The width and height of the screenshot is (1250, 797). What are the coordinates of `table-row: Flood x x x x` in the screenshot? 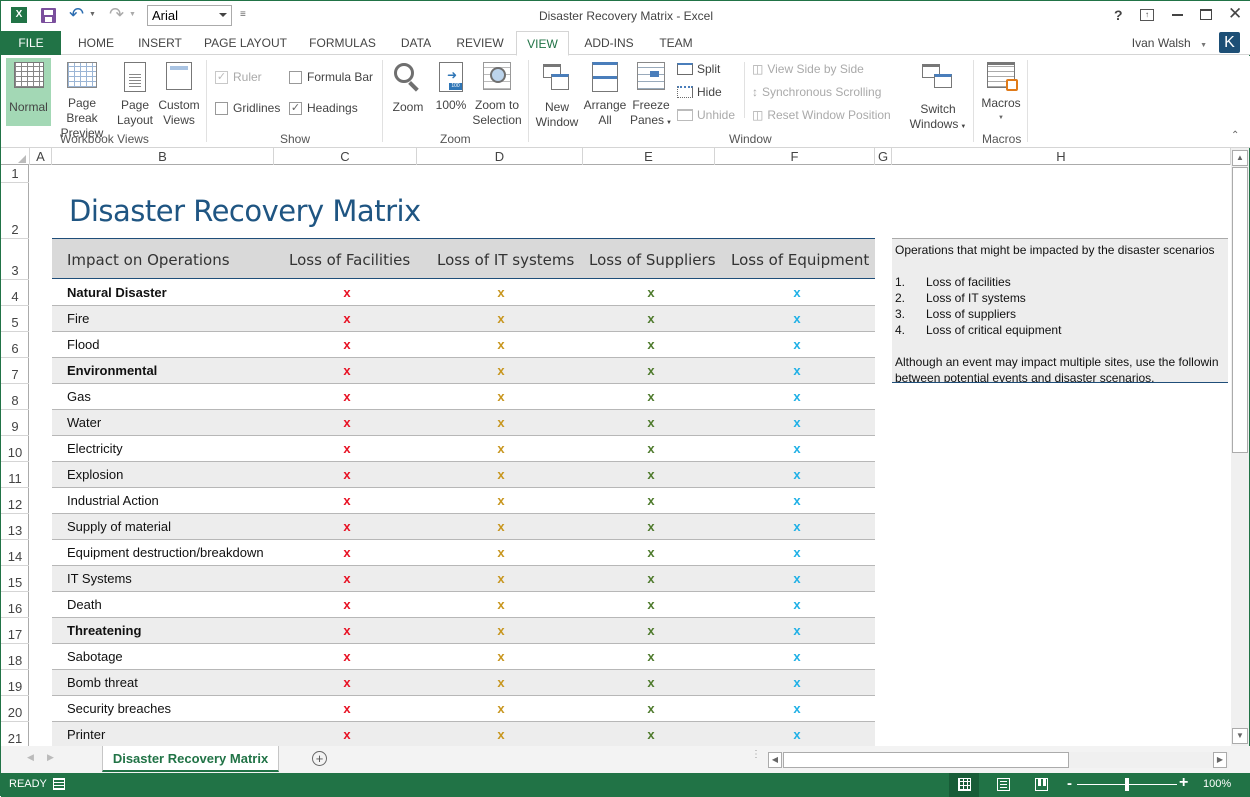 It's located at (463, 345).